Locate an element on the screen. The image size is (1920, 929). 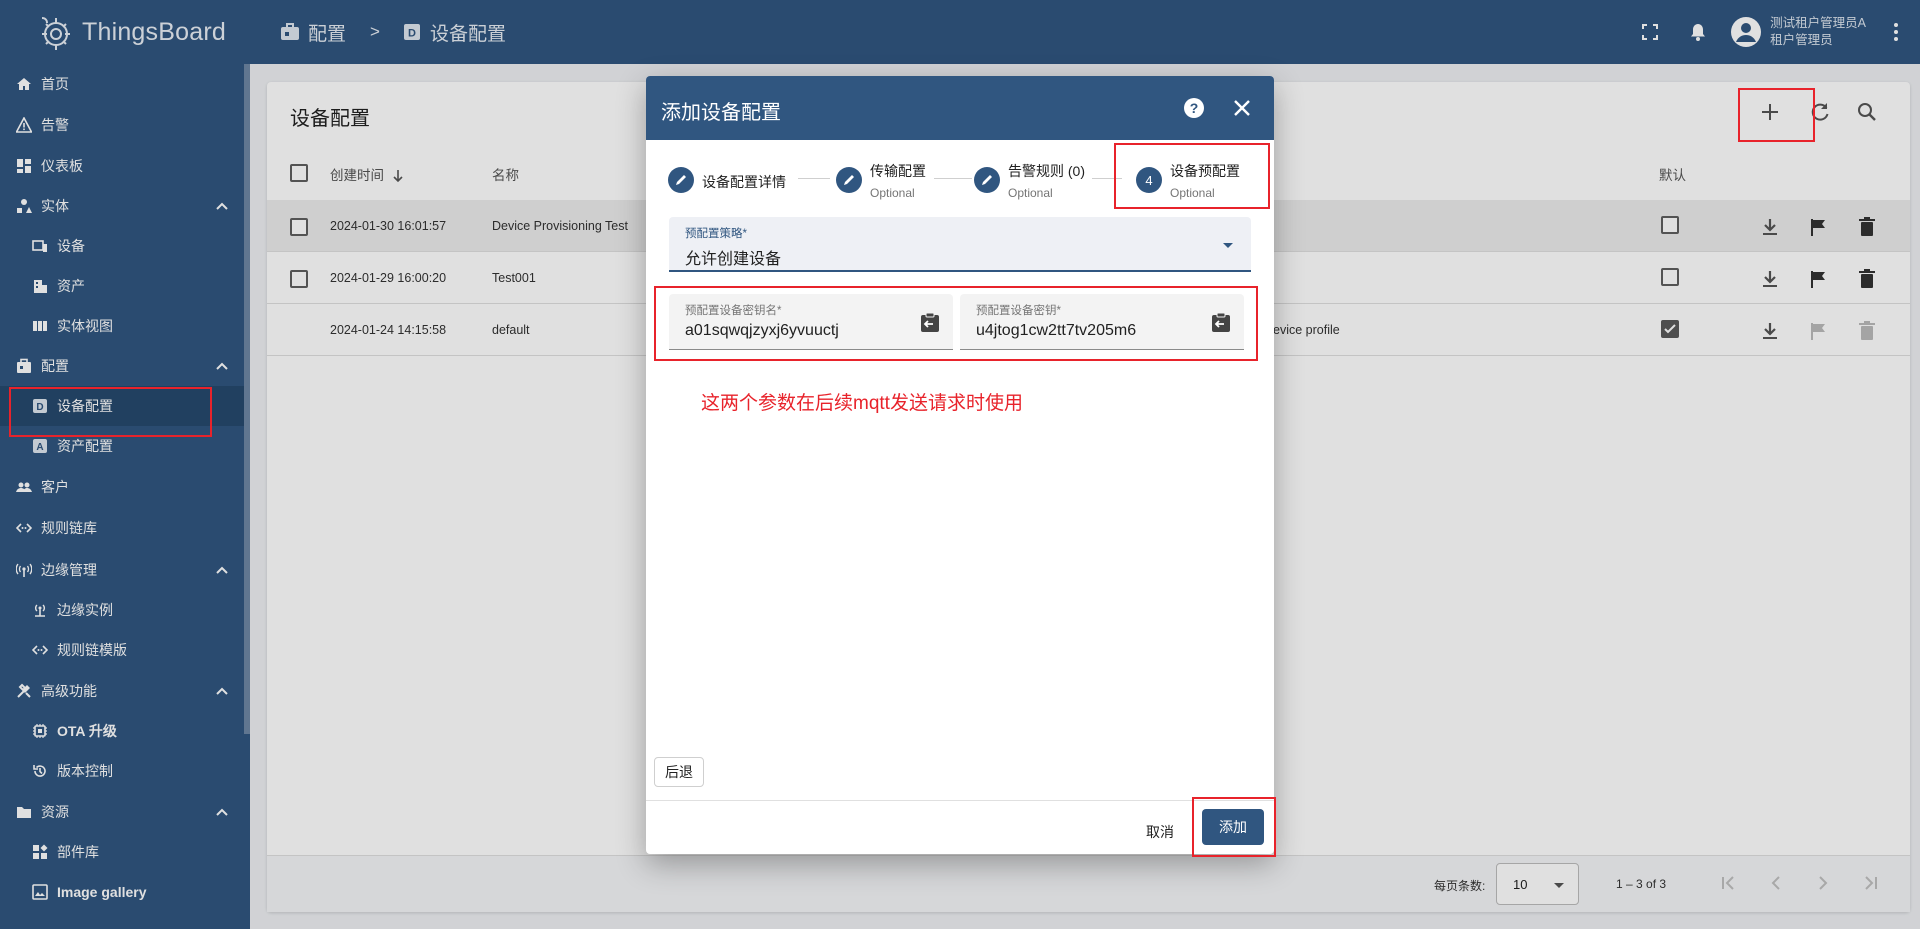
help-icon: ? is located at coordinates (1194, 108).